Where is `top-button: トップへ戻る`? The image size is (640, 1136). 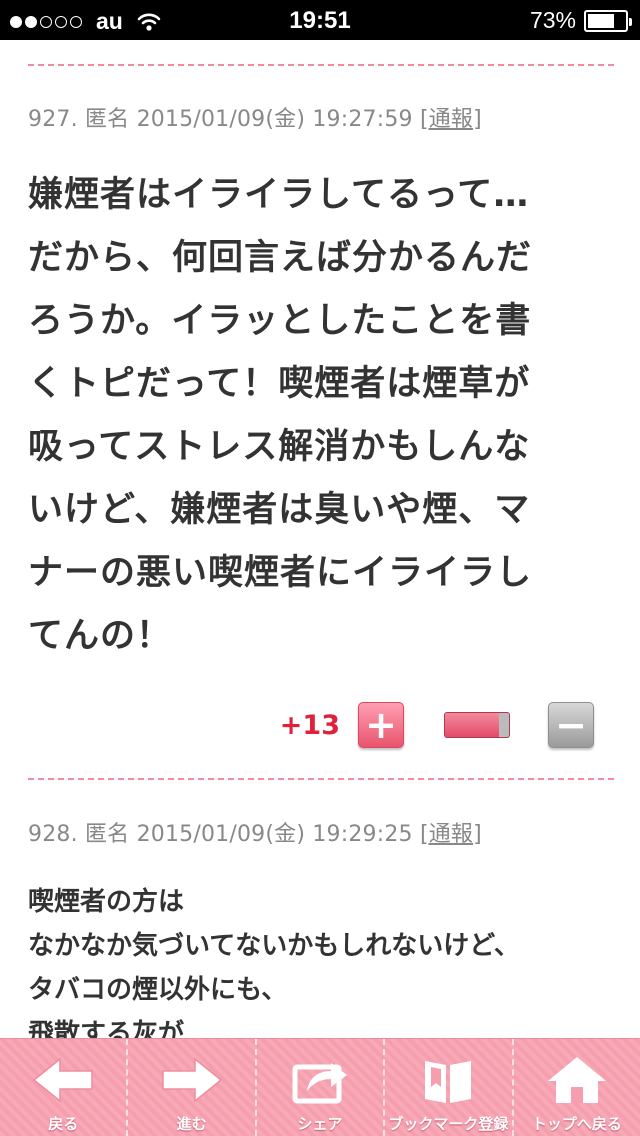 top-button: トップへ戻る is located at coordinates (575, 1087).